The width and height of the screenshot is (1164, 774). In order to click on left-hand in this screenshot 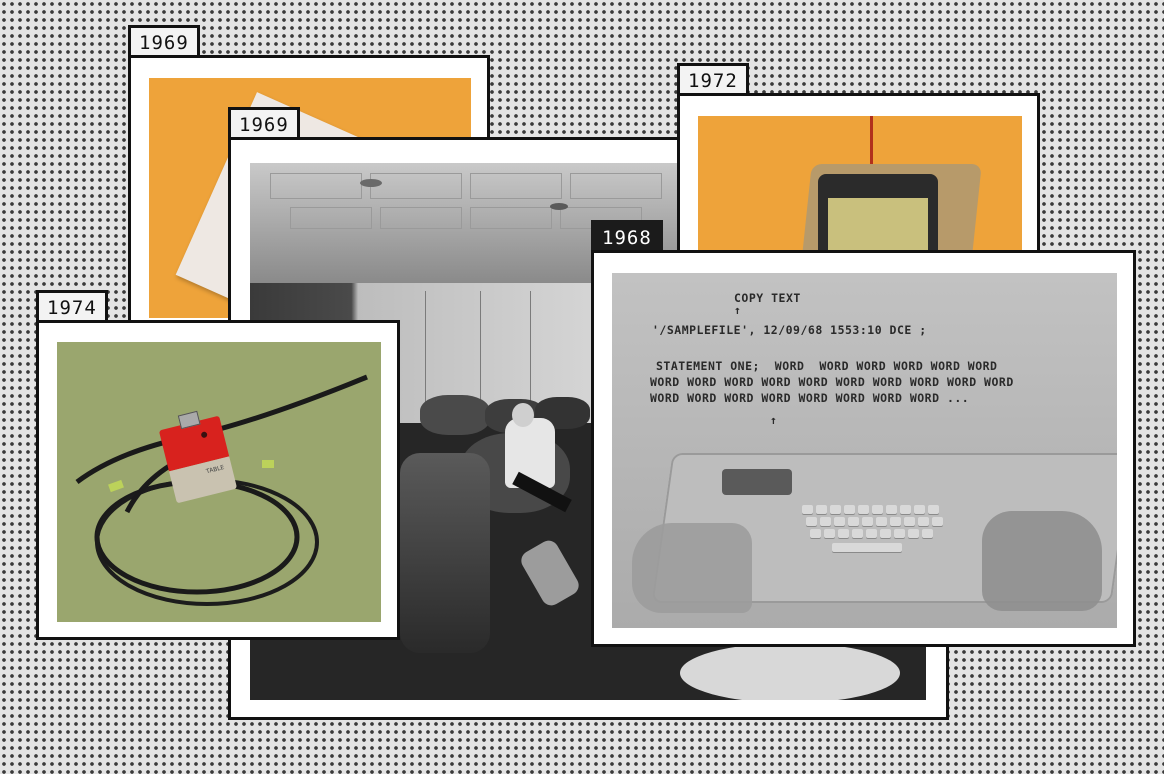, I will do `click(692, 568)`.